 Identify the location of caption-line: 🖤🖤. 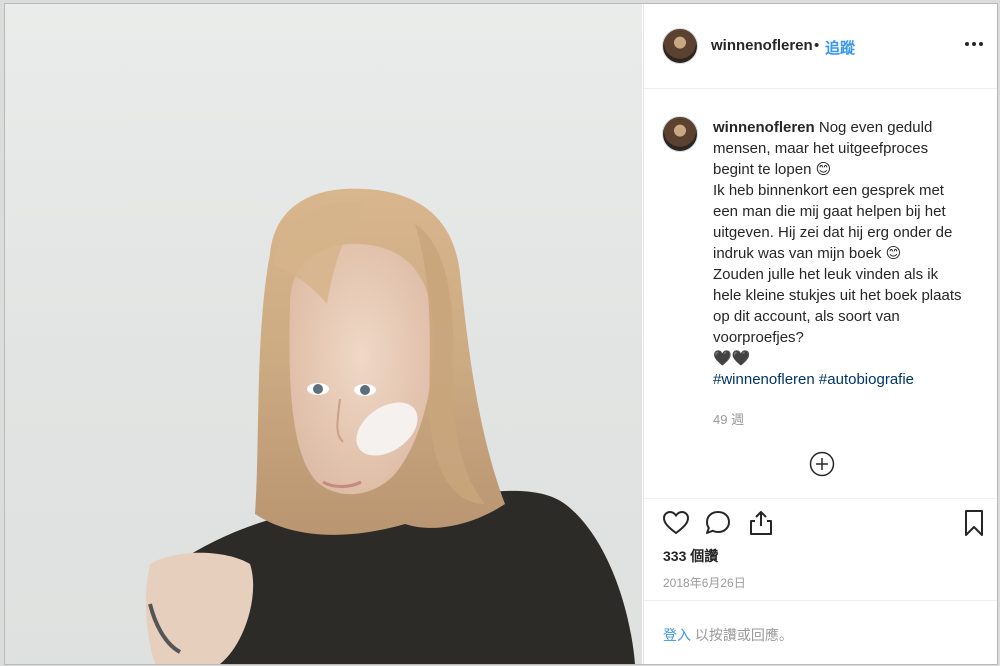
(732, 358).